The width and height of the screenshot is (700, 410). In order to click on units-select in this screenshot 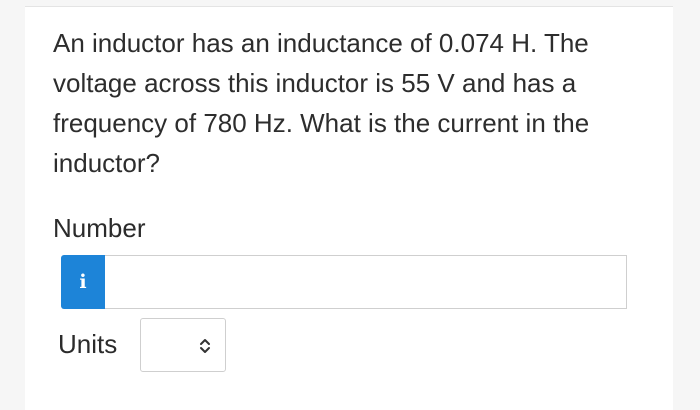, I will do `click(183, 345)`.